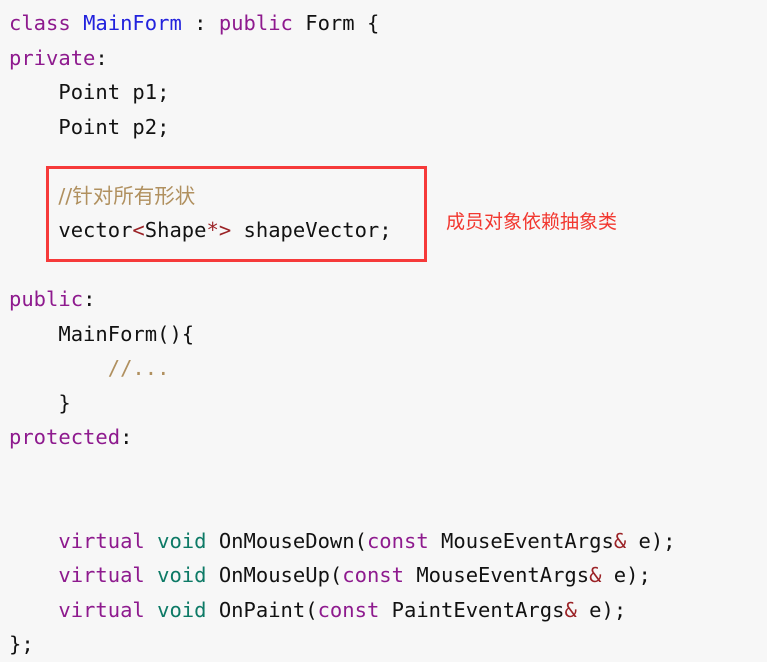 This screenshot has width=767, height=662. I want to click on code-token: };, so click(21, 644).